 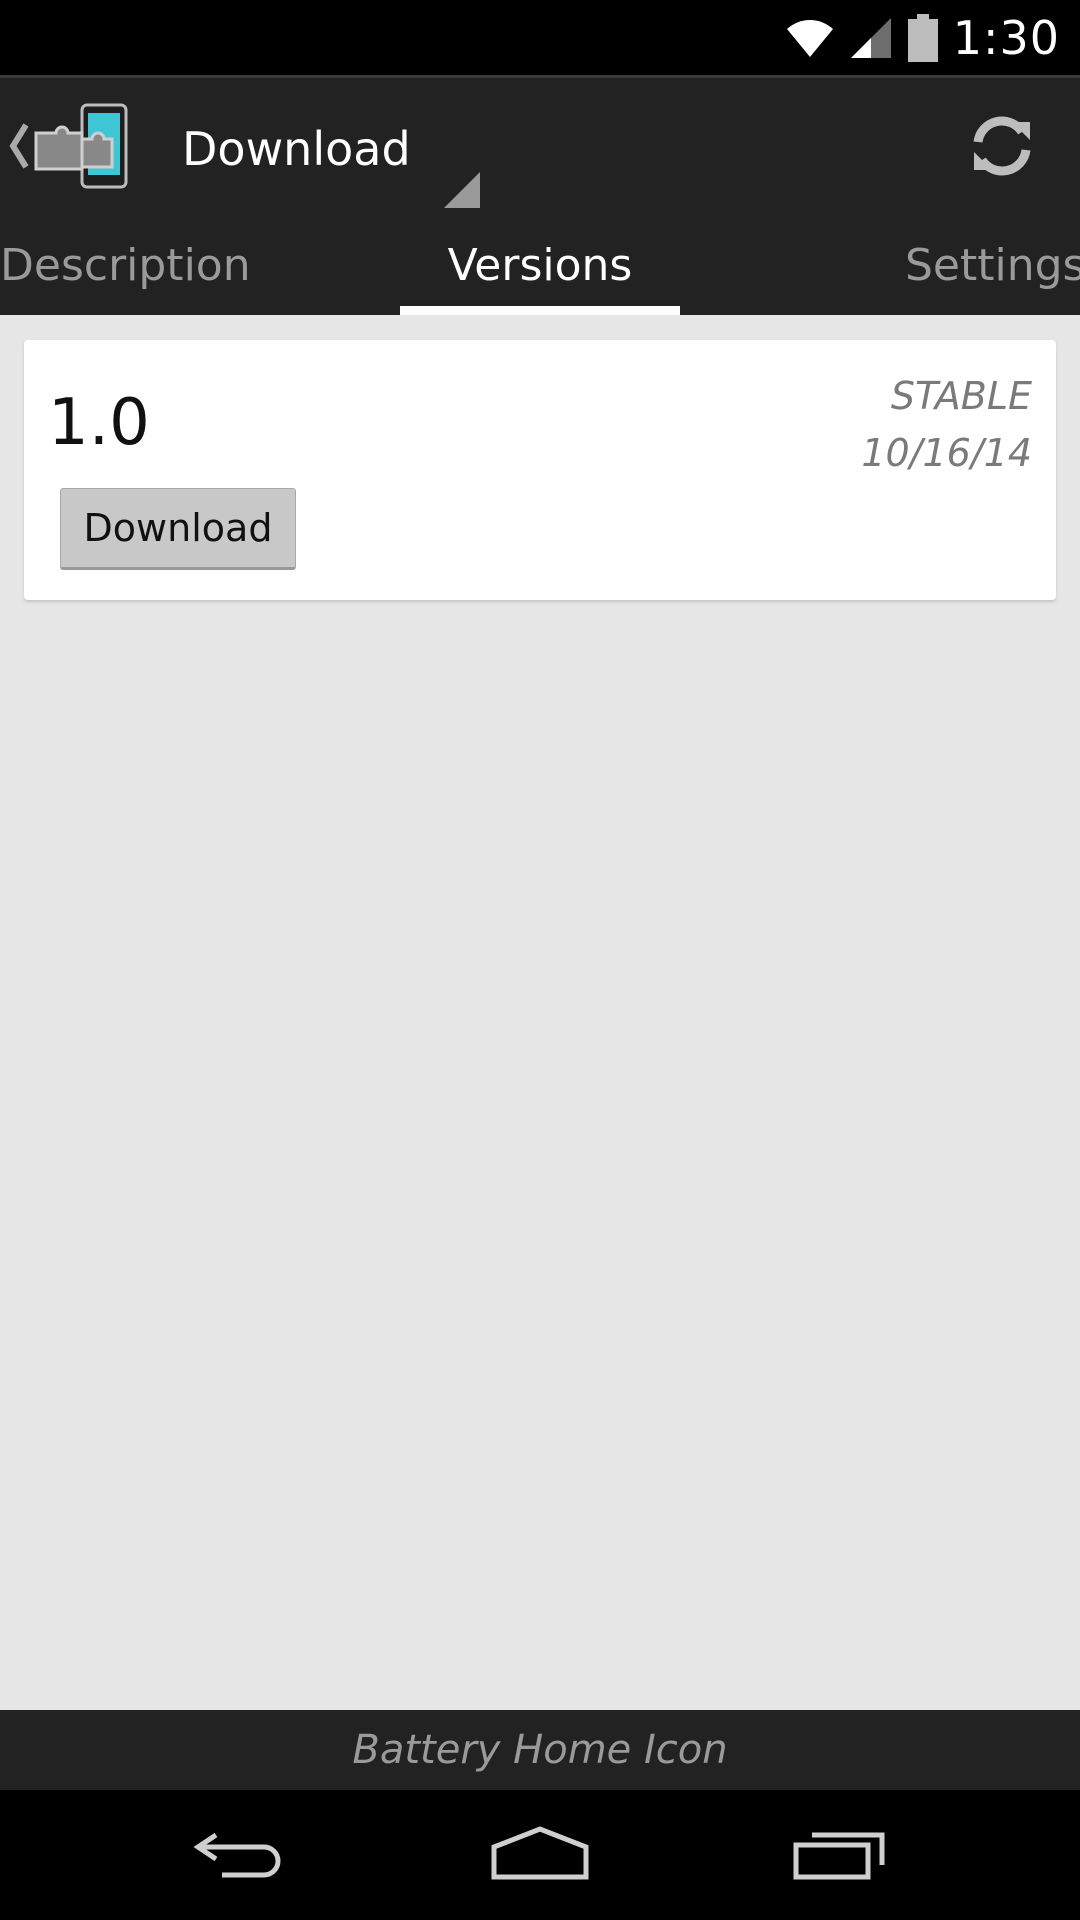 I want to click on tab-settings: Settings, so click(x=992, y=265).